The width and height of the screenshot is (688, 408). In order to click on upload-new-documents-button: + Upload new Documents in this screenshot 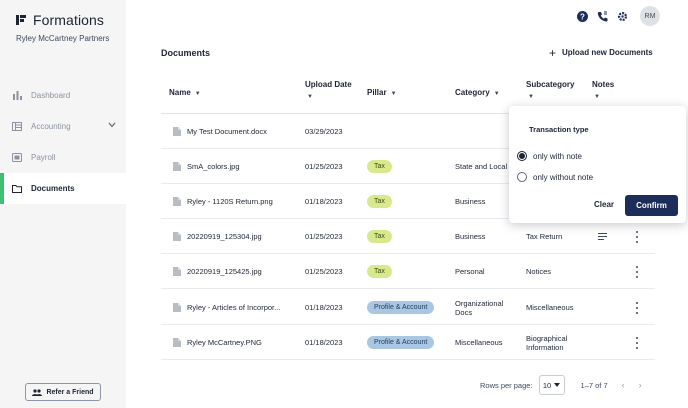, I will do `click(601, 52)`.